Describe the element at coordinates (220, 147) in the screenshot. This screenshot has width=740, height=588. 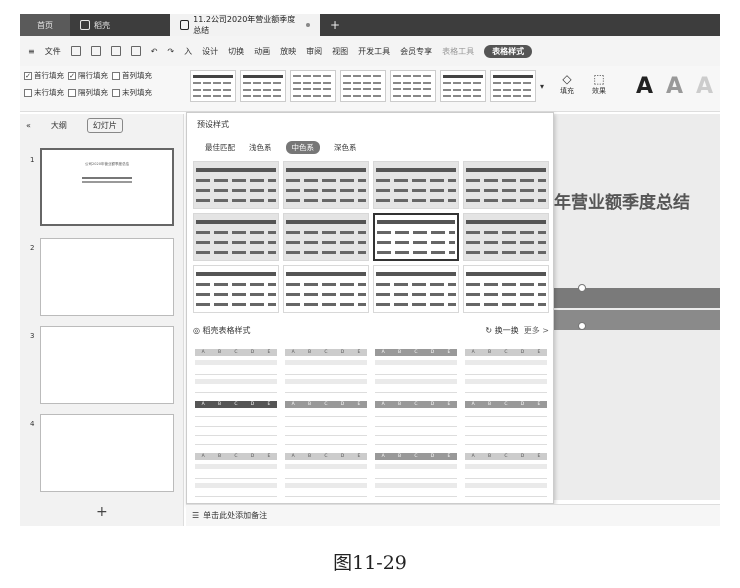
I see `tab-best-match: 最佳匹配` at that location.